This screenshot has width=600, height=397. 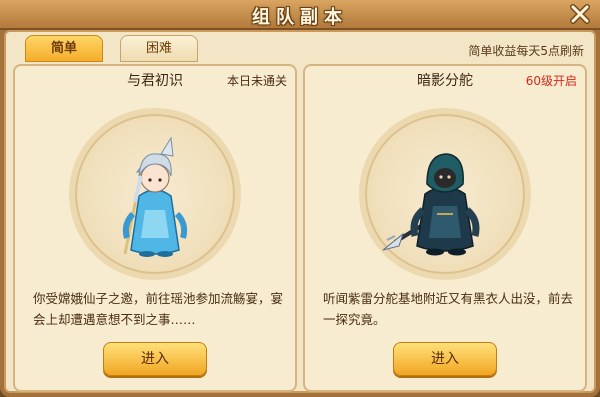 I want to click on dungeon-status: 本日未通关, so click(x=256, y=81).